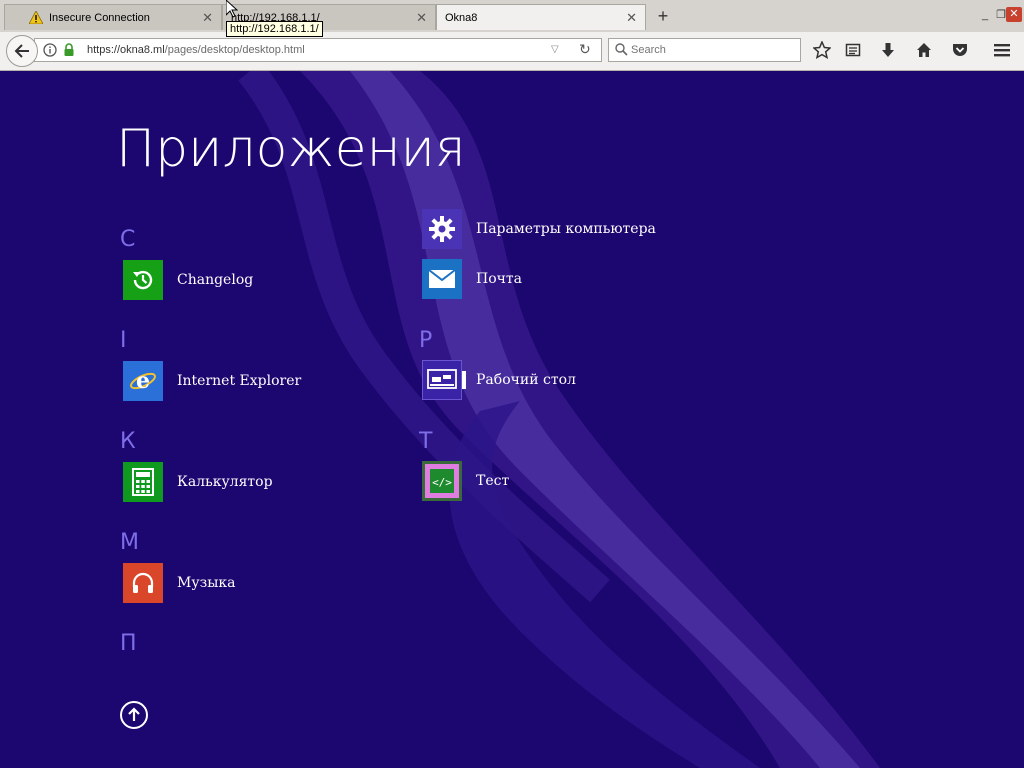 This screenshot has width=1024, height=768. What do you see at coordinates (291, 149) in the screenshot?
I see `page-title: Приложения` at bounding box center [291, 149].